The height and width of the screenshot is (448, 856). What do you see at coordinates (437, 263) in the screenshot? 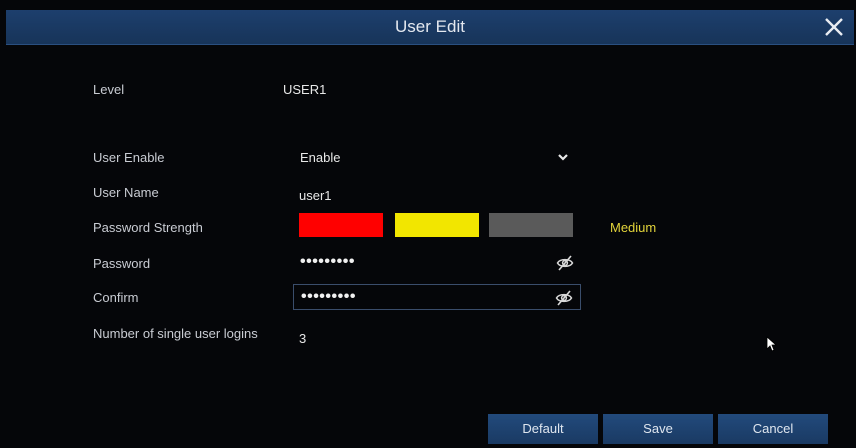
I see `password-input: •••••••••` at bounding box center [437, 263].